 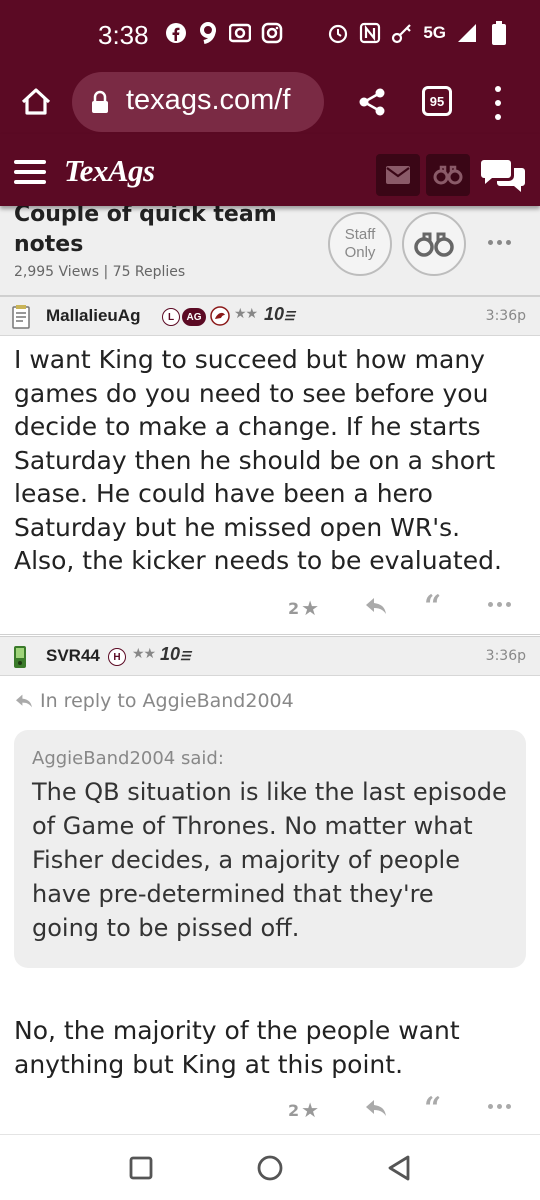 I want to click on ag-badge: AG, so click(x=194, y=317).